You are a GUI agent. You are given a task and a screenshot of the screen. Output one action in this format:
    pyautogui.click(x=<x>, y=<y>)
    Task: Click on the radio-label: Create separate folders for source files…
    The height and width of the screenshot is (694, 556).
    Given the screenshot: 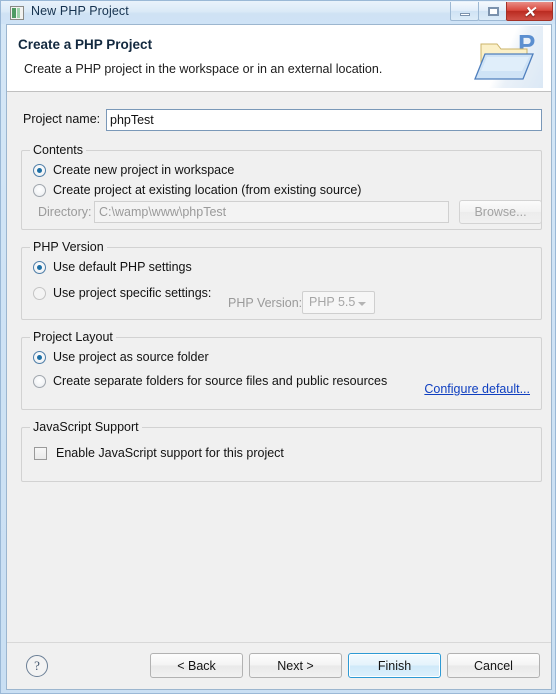 What is the action you would take?
    pyautogui.click(x=220, y=381)
    